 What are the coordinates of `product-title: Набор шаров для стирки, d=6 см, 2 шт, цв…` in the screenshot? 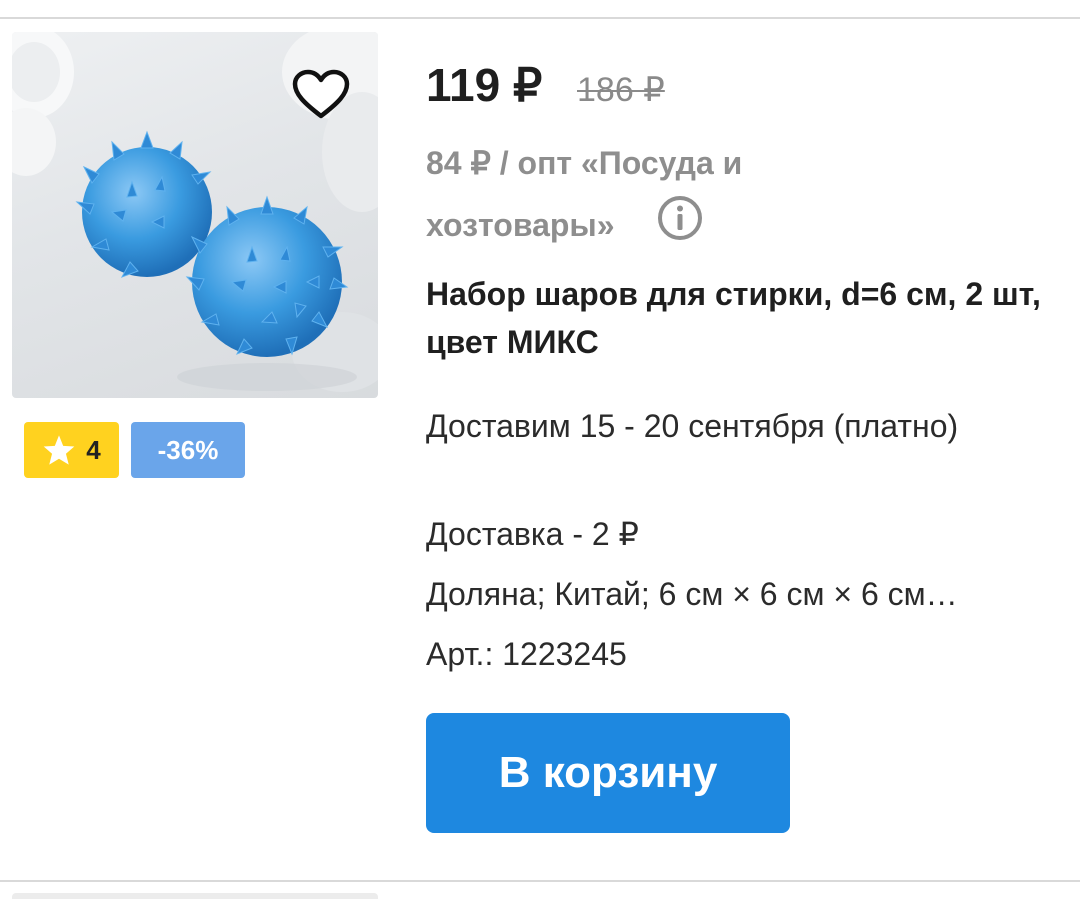 It's located at (741, 318).